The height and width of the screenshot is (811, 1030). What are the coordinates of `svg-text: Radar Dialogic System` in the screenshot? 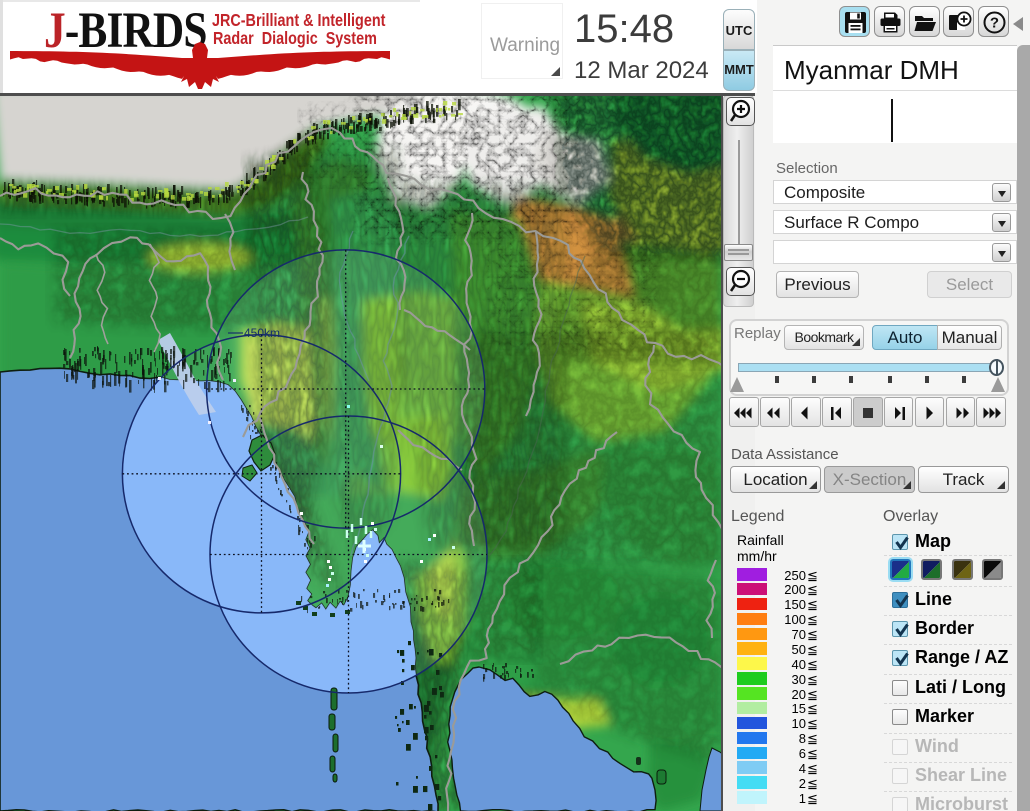 It's located at (295, 39).